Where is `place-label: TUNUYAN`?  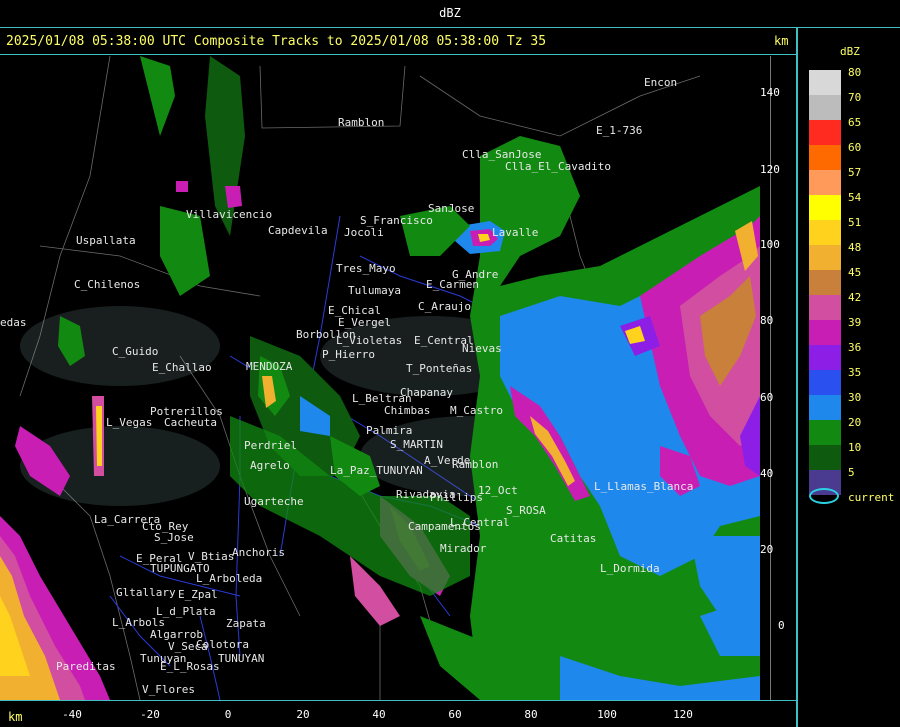
place-label: TUNUYAN is located at coordinates (241, 658).